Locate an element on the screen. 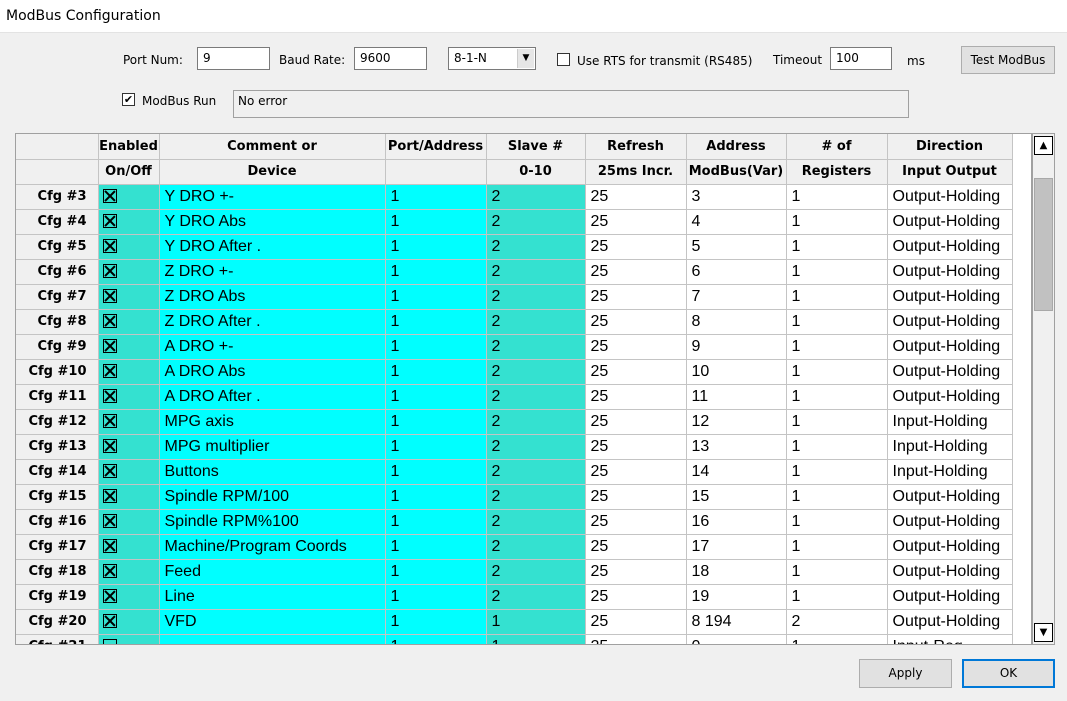 This screenshot has height=701, width=1067. column-header: # of is located at coordinates (837, 147).